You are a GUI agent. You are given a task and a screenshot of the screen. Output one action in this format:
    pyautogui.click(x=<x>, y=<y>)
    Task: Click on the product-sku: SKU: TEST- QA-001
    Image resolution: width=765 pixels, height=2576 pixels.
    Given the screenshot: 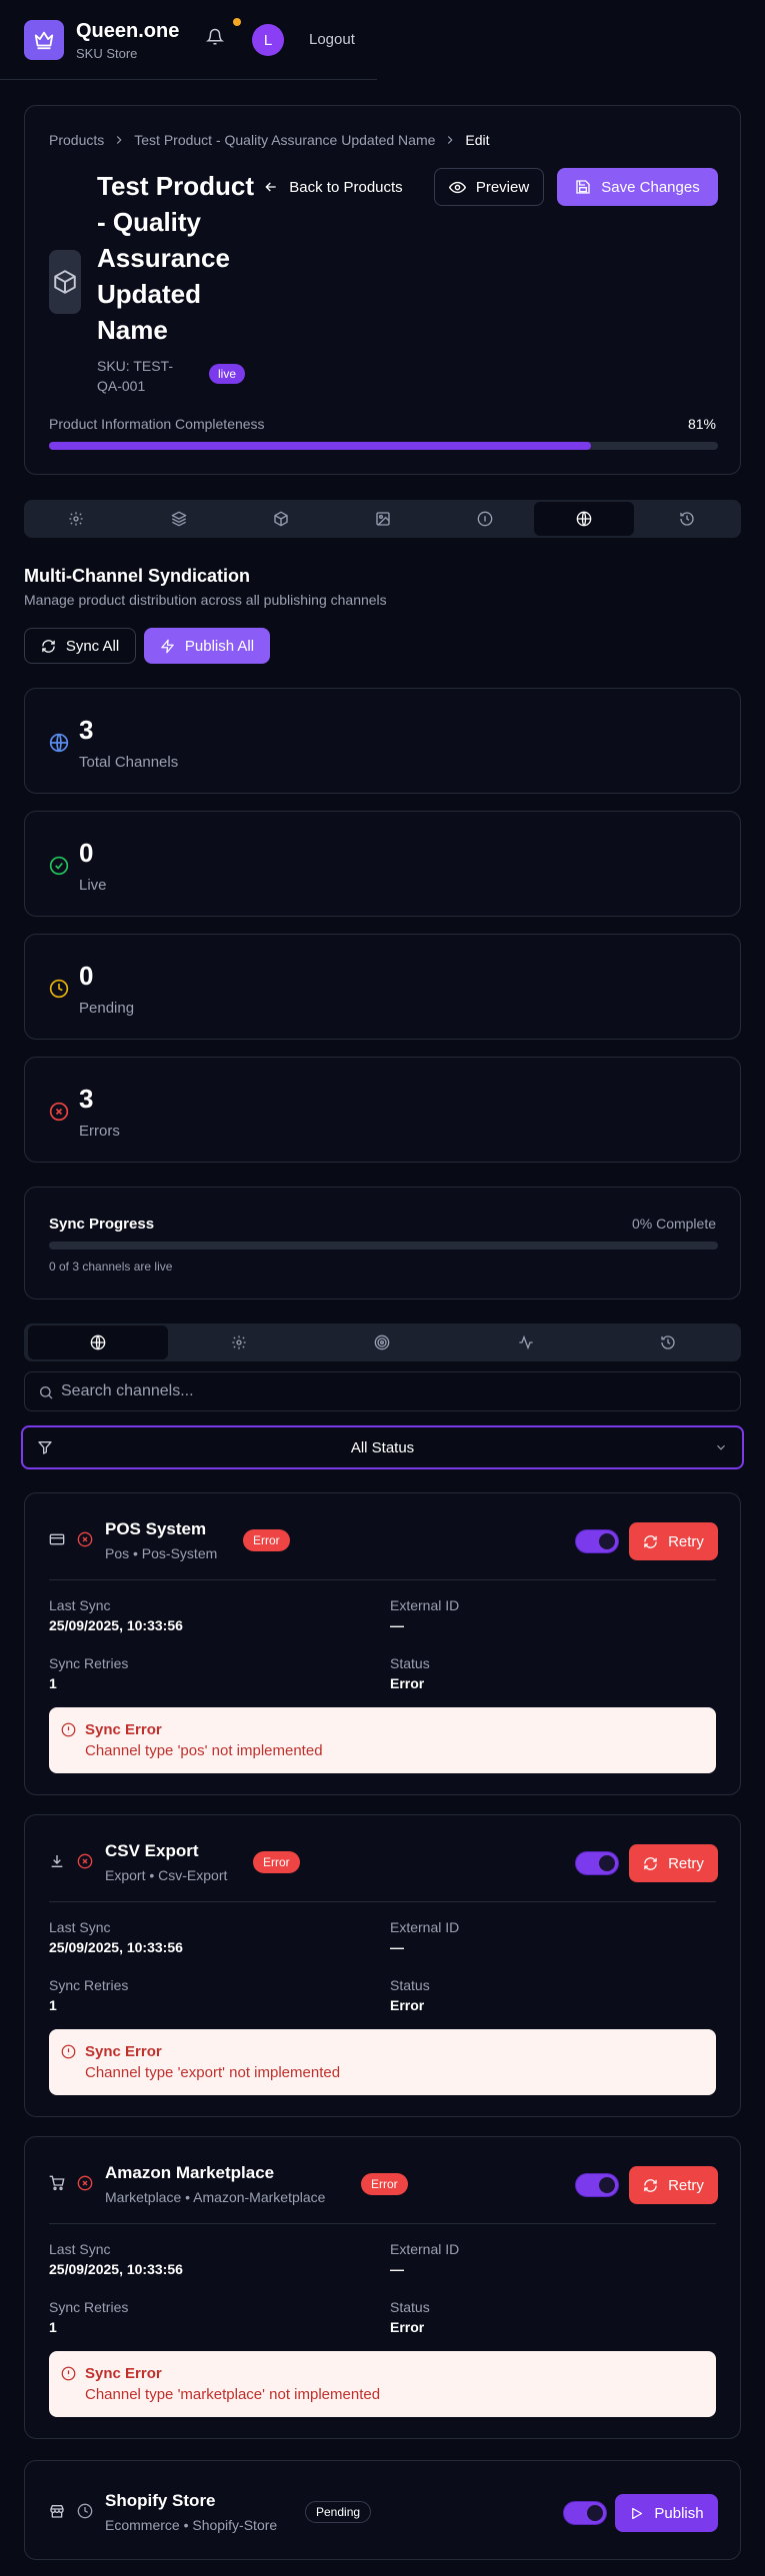 What is the action you would take?
    pyautogui.click(x=135, y=376)
    